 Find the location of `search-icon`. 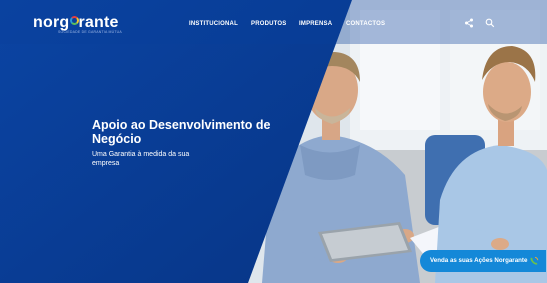

search-icon is located at coordinates (490, 23).